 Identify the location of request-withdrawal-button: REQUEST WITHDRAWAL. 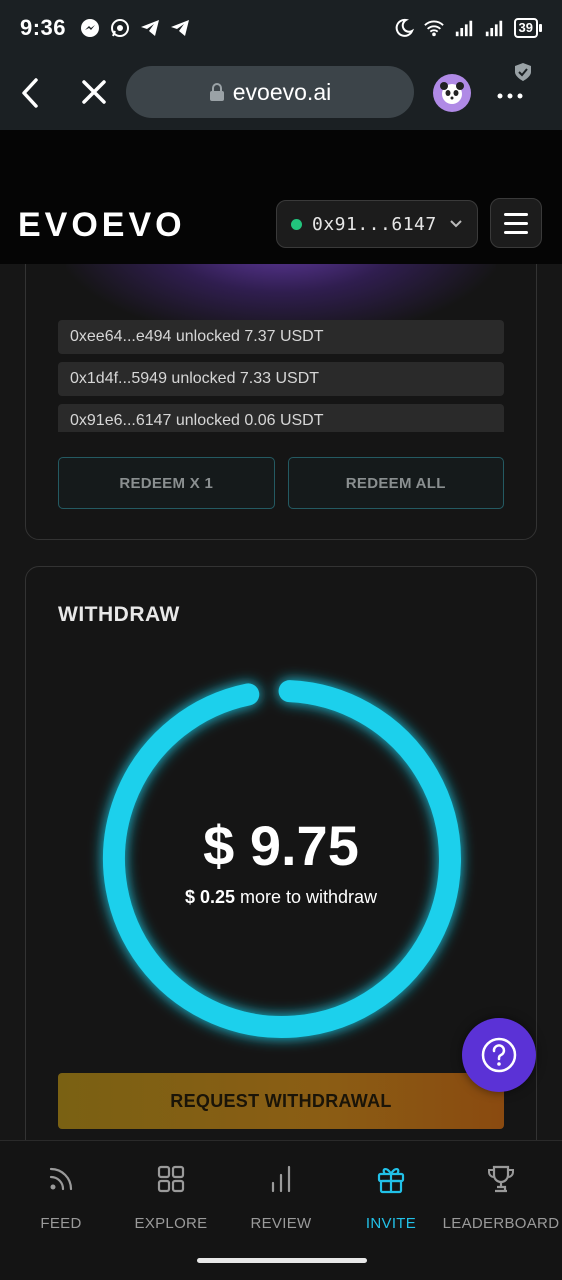
(281, 1101).